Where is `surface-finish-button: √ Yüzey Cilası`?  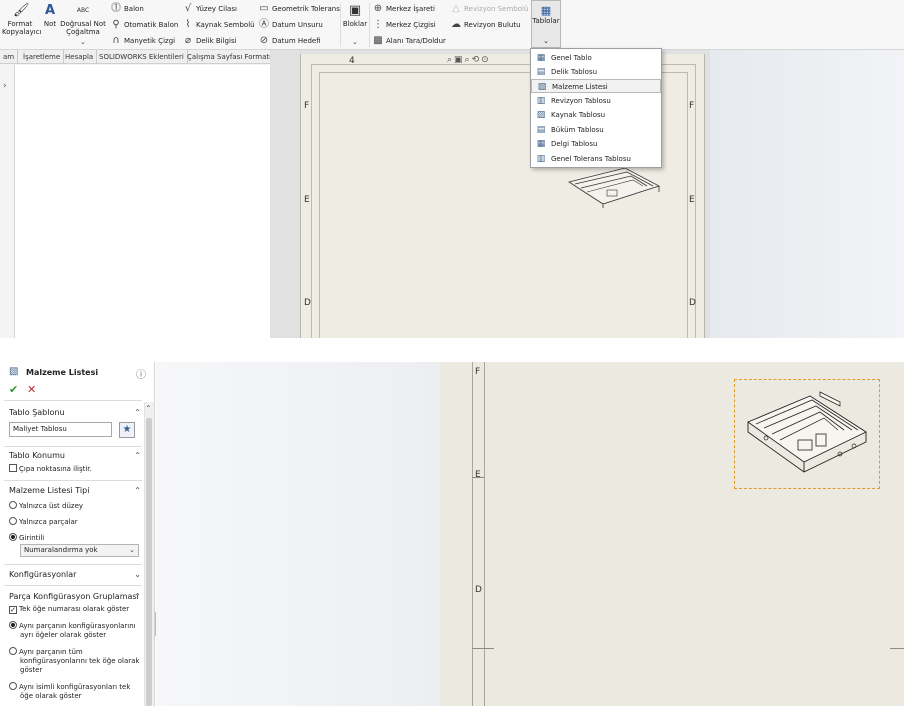
surface-finish-button: √ Yüzey Cilası is located at coordinates (209, 9).